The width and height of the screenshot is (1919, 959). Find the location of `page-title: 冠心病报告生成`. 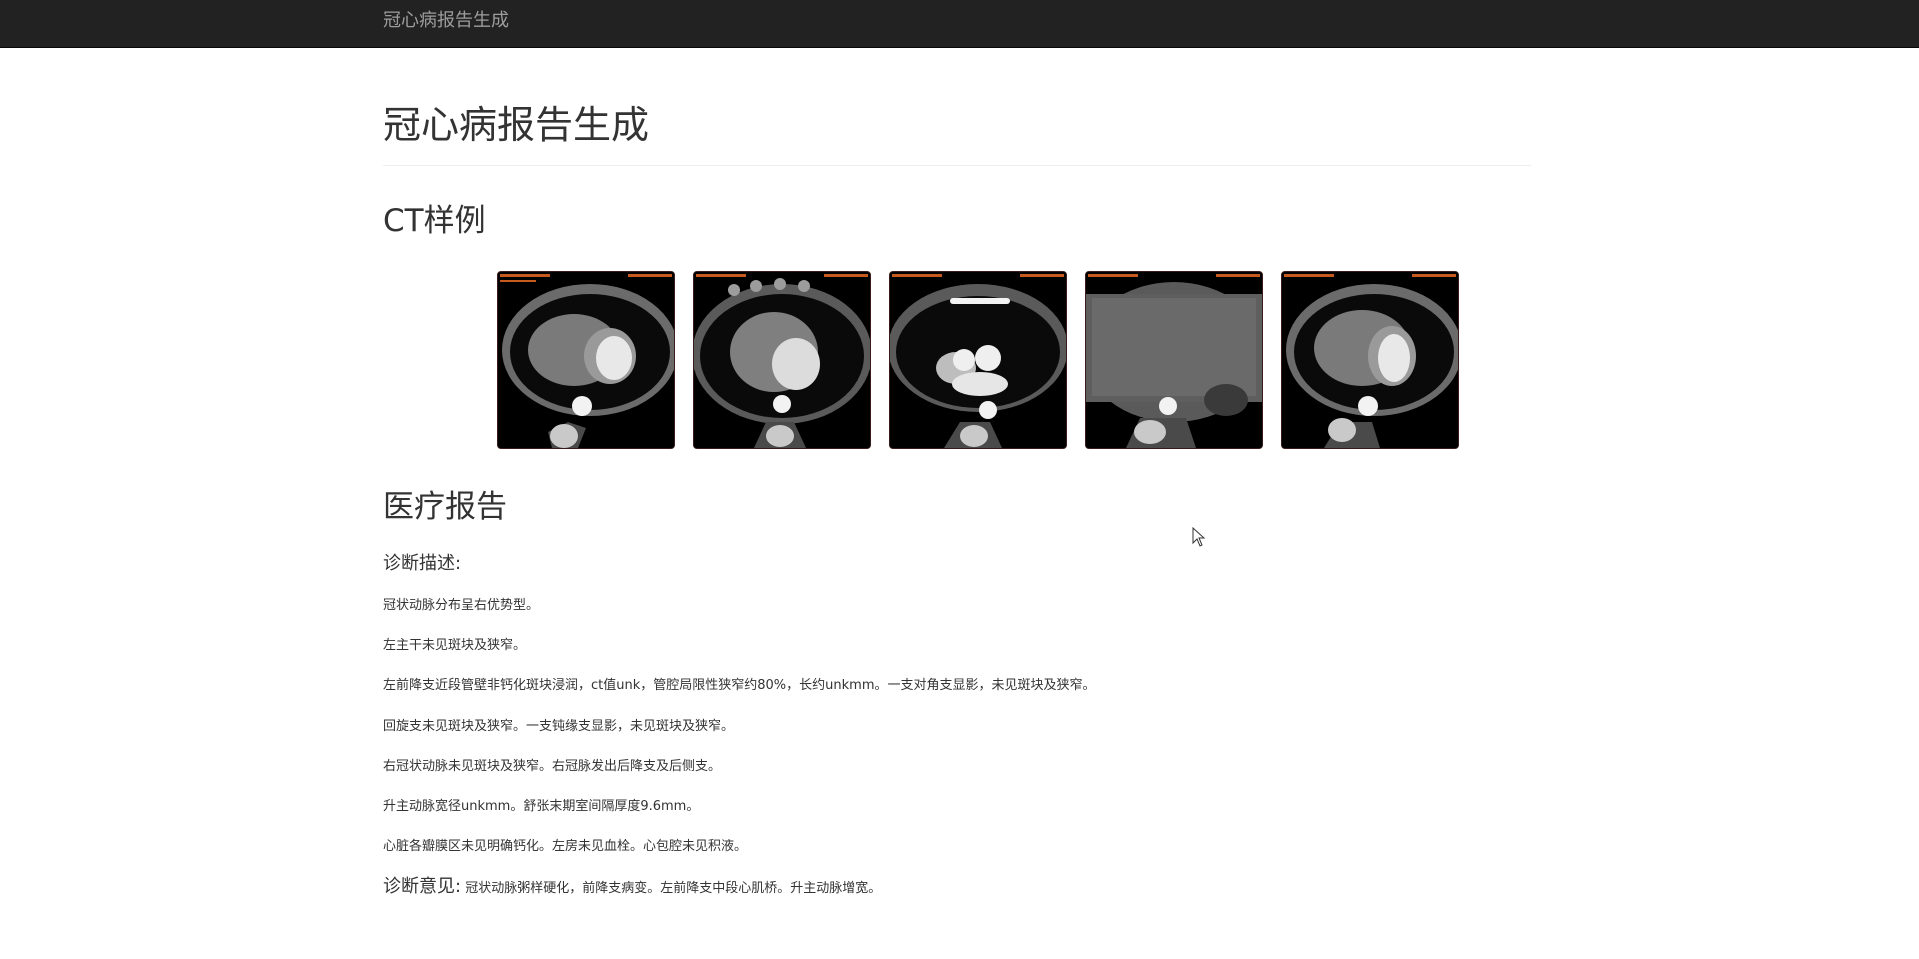

page-title: 冠心病报告生成 is located at coordinates (516, 125).